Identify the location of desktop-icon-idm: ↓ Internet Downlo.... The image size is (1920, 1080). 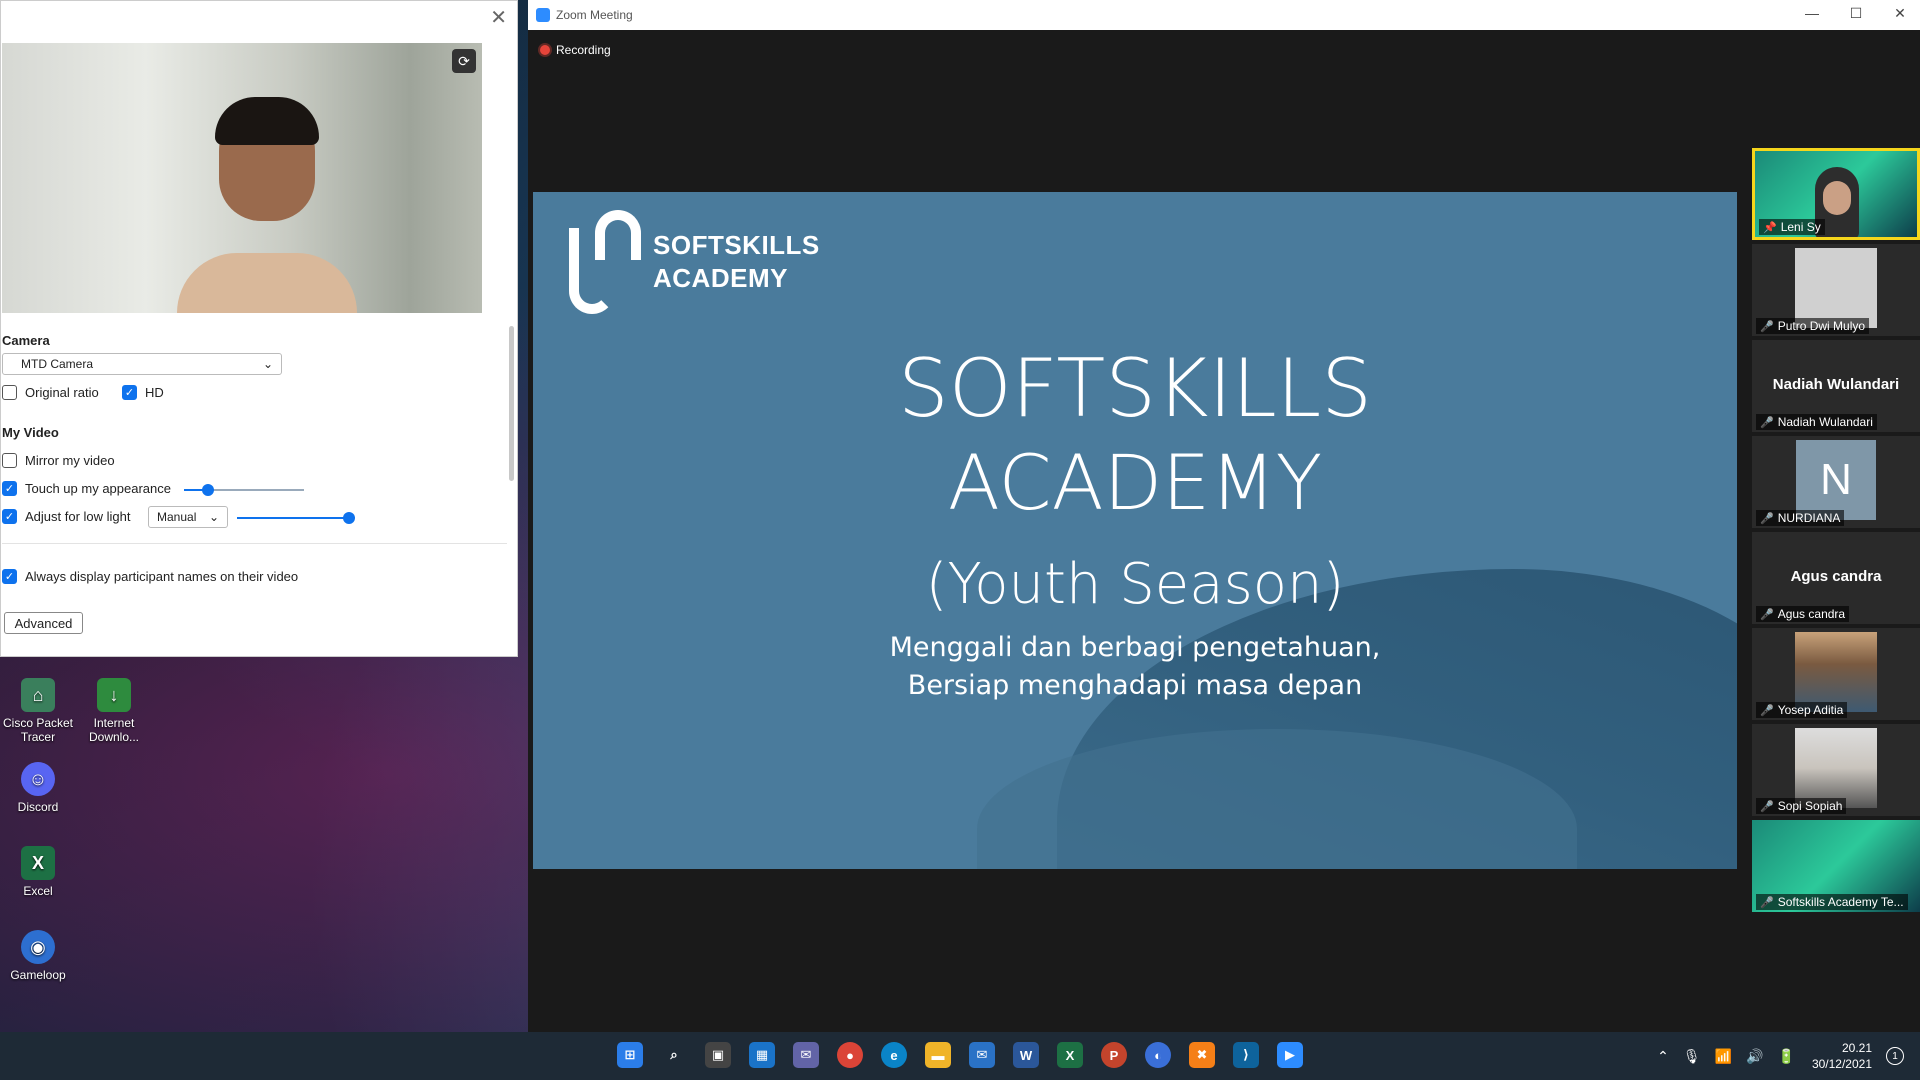
(114, 711).